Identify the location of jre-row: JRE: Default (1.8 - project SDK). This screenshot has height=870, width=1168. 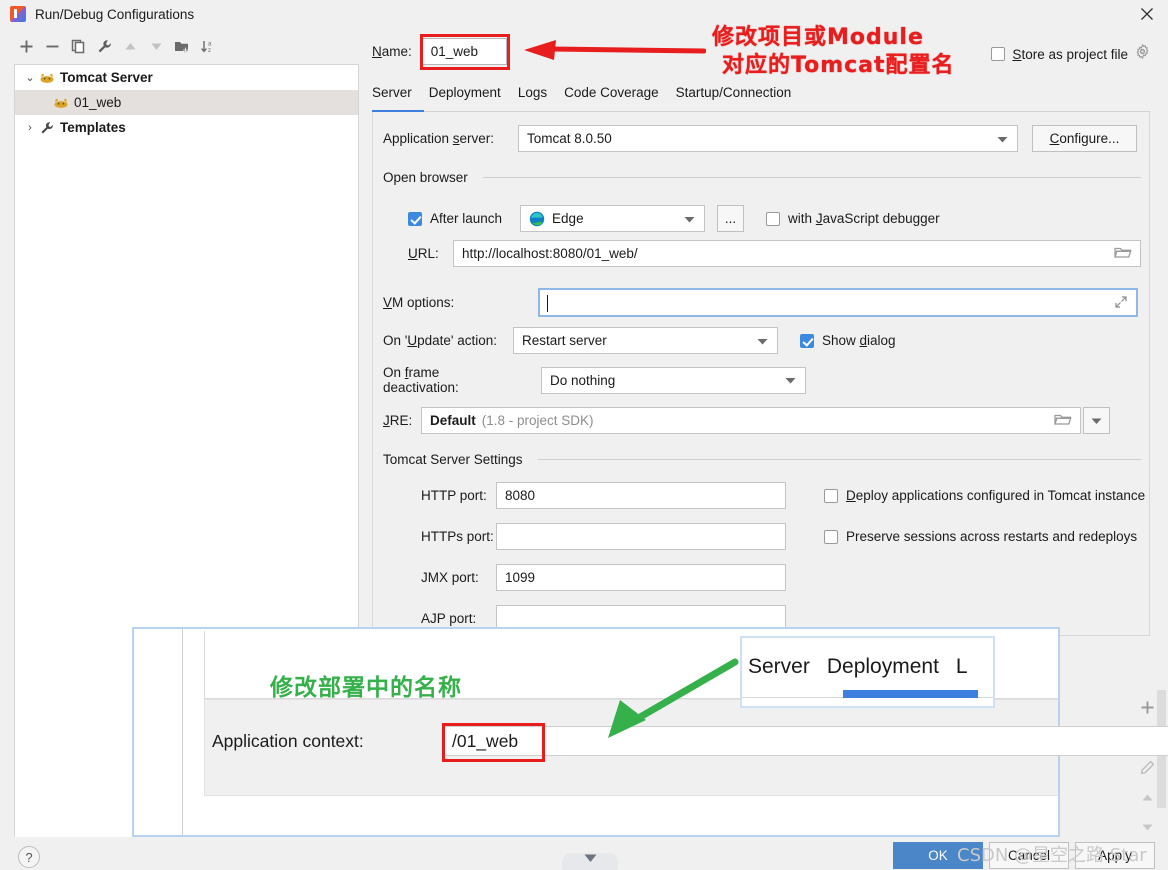
(746, 420).